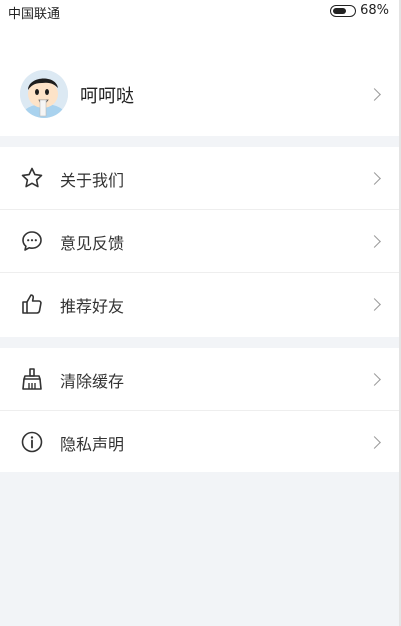 The width and height of the screenshot is (401, 626). What do you see at coordinates (32, 177) in the screenshot?
I see `star-outline-icon` at bounding box center [32, 177].